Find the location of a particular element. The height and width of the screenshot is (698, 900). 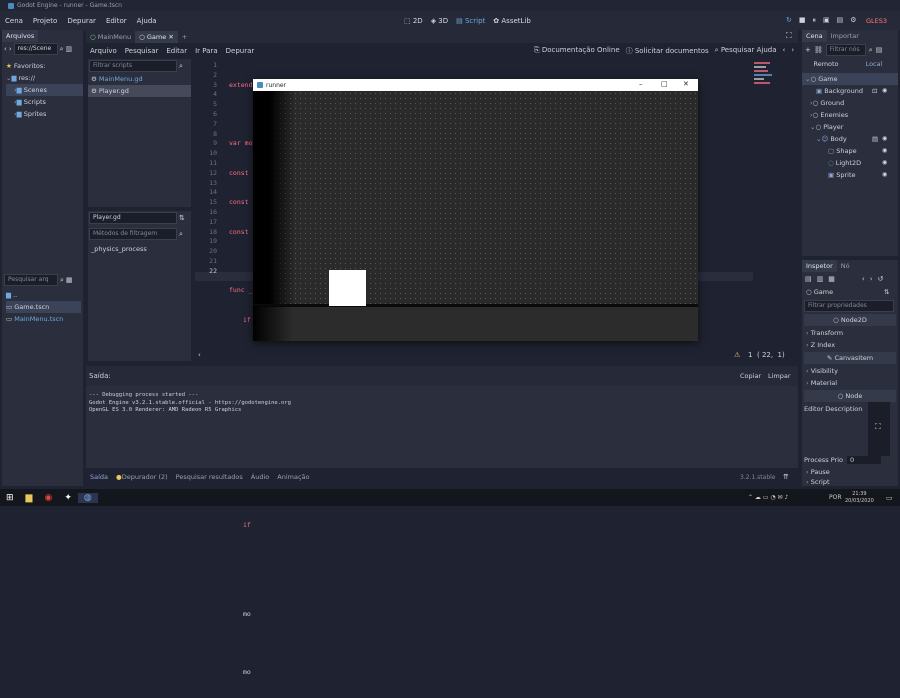

node-shape: ▢ Shape ◉ is located at coordinates (850, 151).